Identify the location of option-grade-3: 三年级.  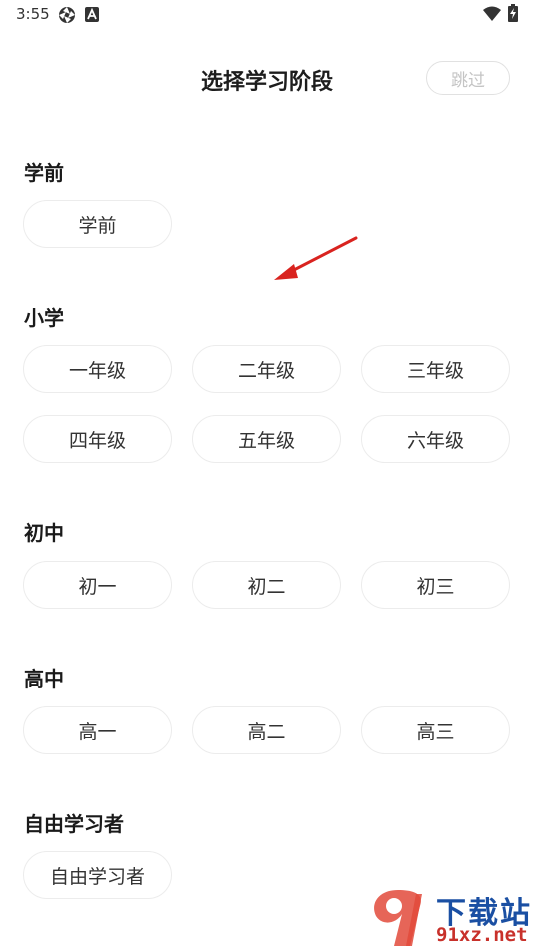
(435, 369).